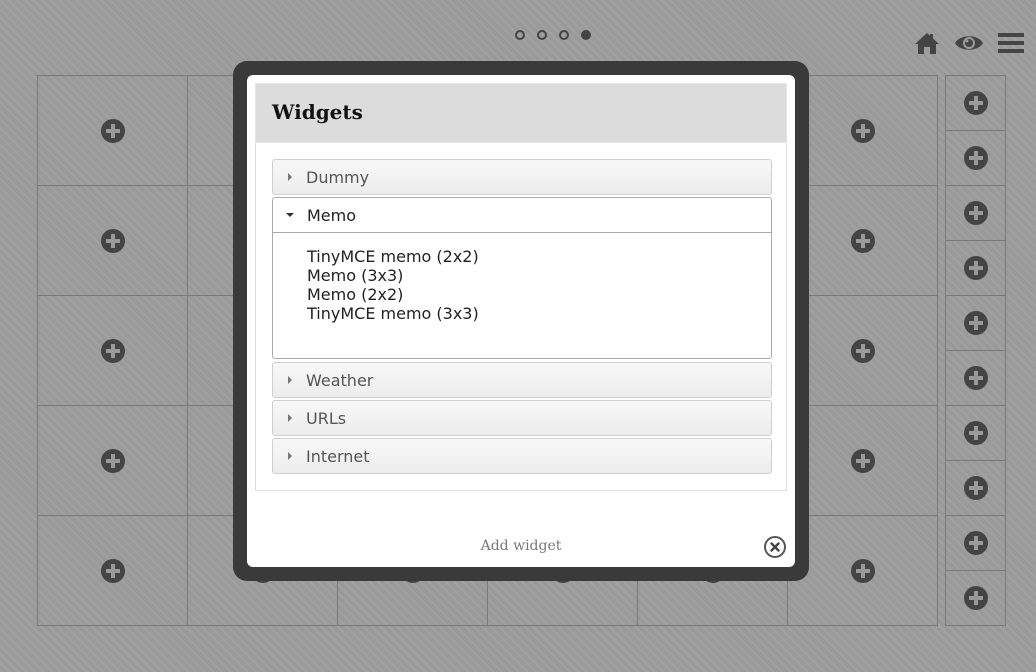  I want to click on accordion-label: Weather, so click(340, 380).